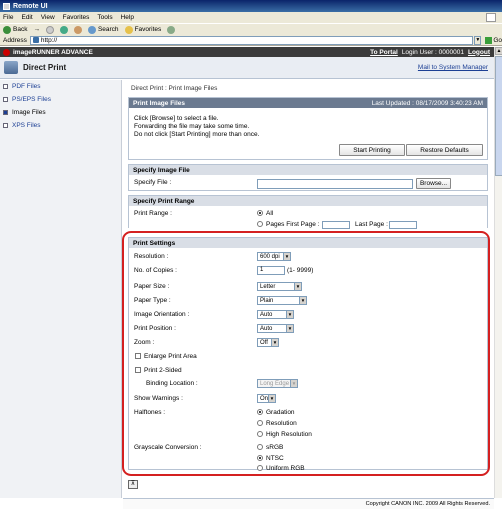  Describe the element at coordinates (251, 29) in the screenshot. I see `browser-toolbar: Back → Search Favorites` at that location.